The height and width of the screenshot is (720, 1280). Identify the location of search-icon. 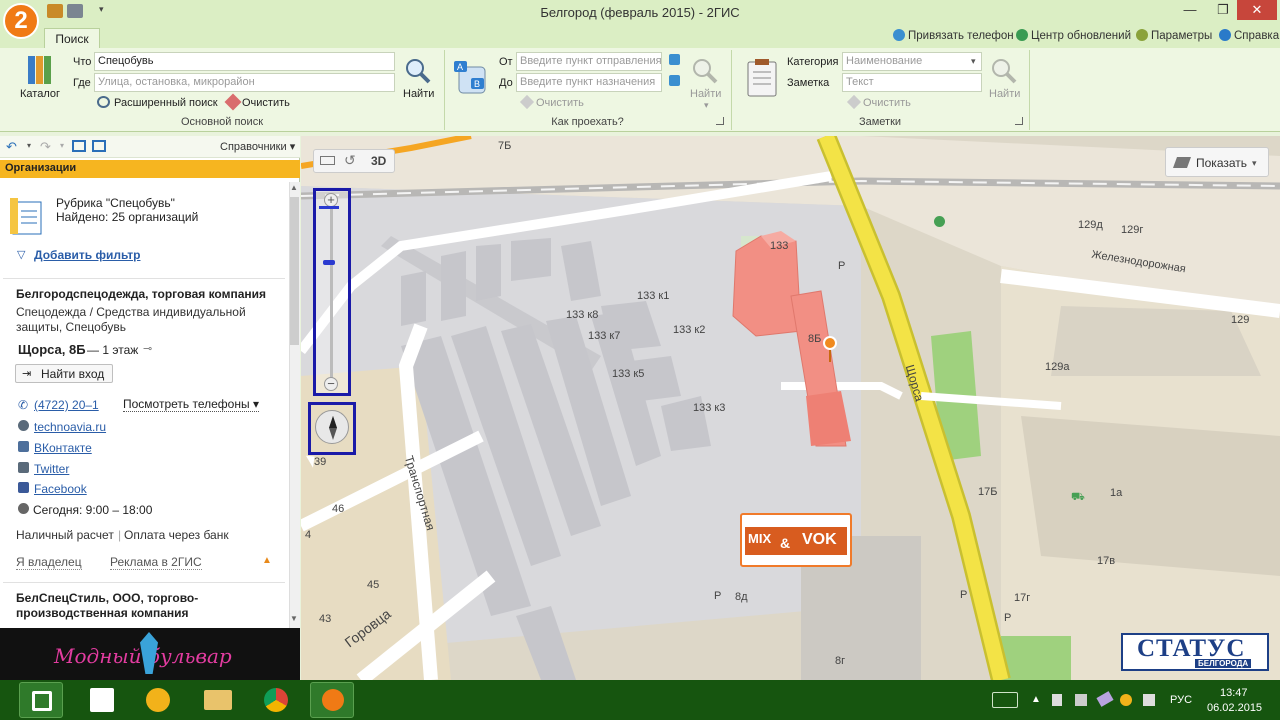
(418, 71).